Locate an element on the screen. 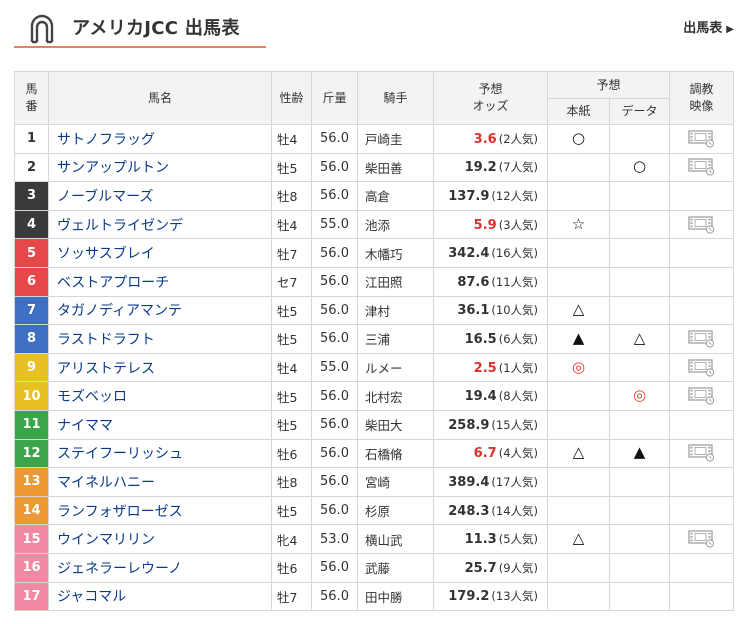 This screenshot has width=746, height=624. jockey-name: 池添 is located at coordinates (395, 224).